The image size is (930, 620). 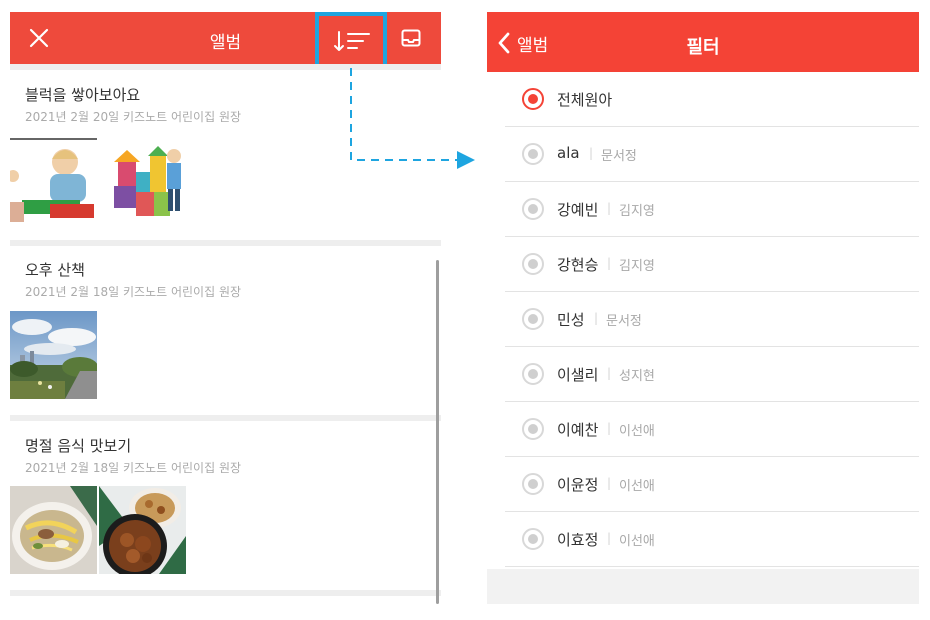 I want to click on child-name: ala, so click(x=568, y=153).